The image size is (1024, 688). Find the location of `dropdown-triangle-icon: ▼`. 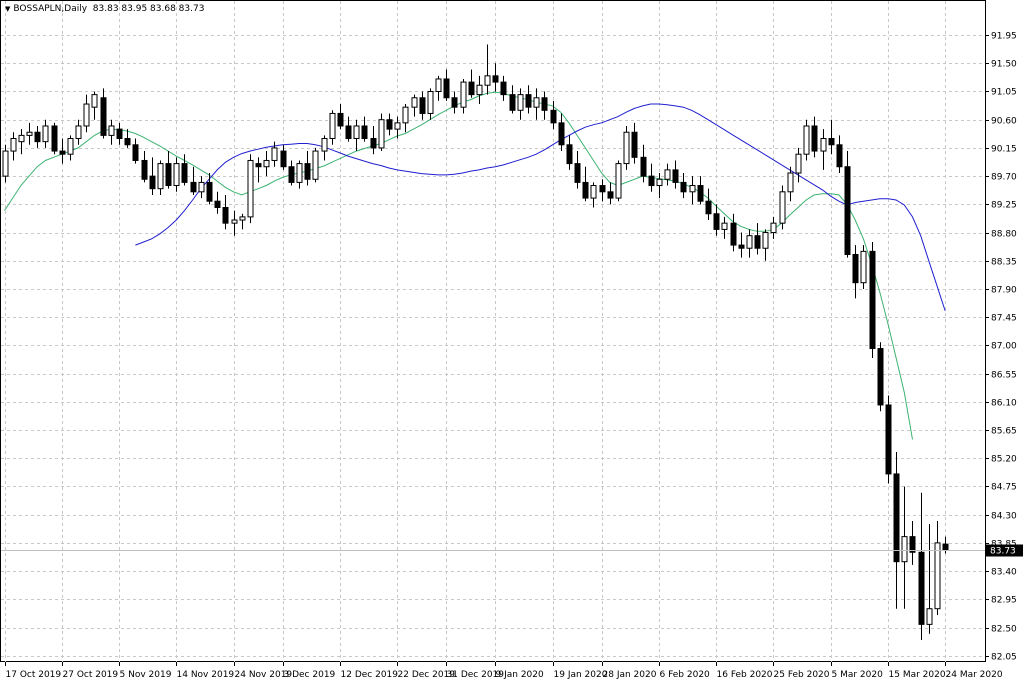

dropdown-triangle-icon: ▼ is located at coordinates (7, 9).